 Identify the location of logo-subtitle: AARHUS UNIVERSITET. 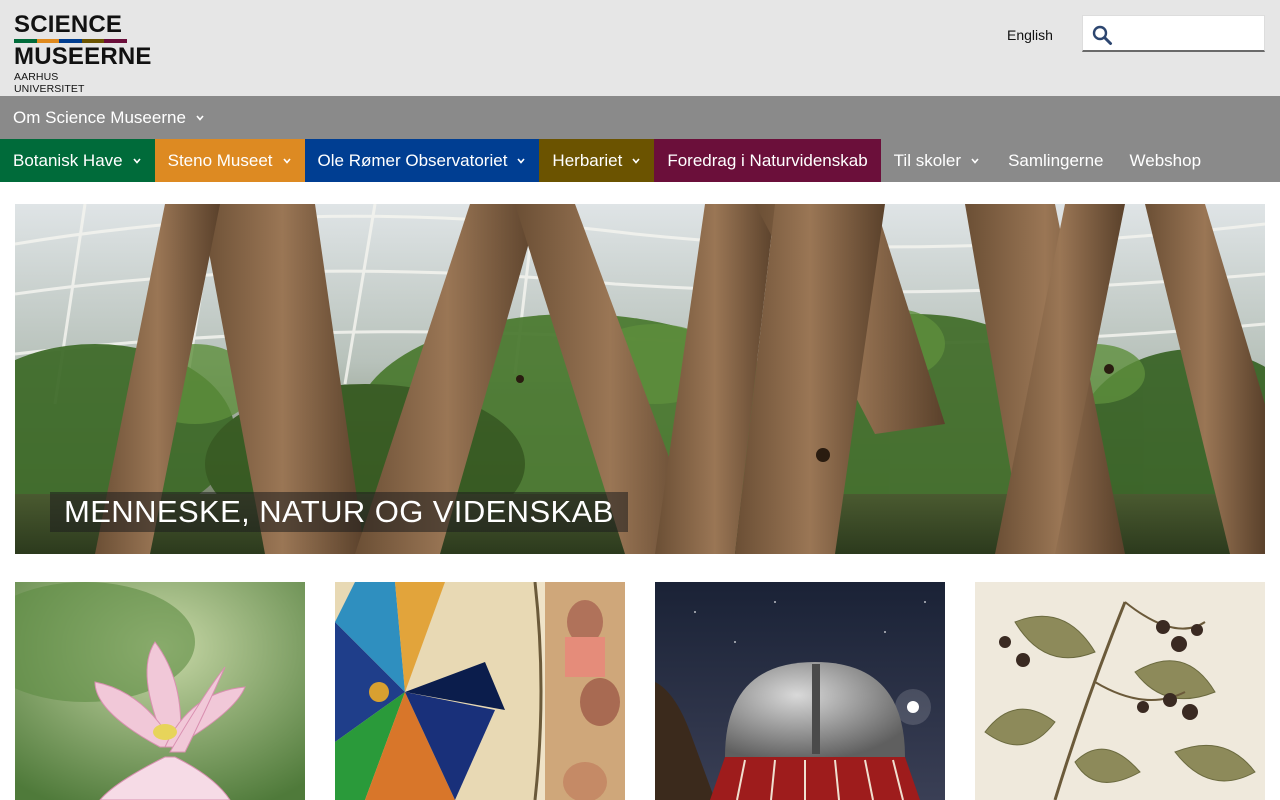
(49, 83).